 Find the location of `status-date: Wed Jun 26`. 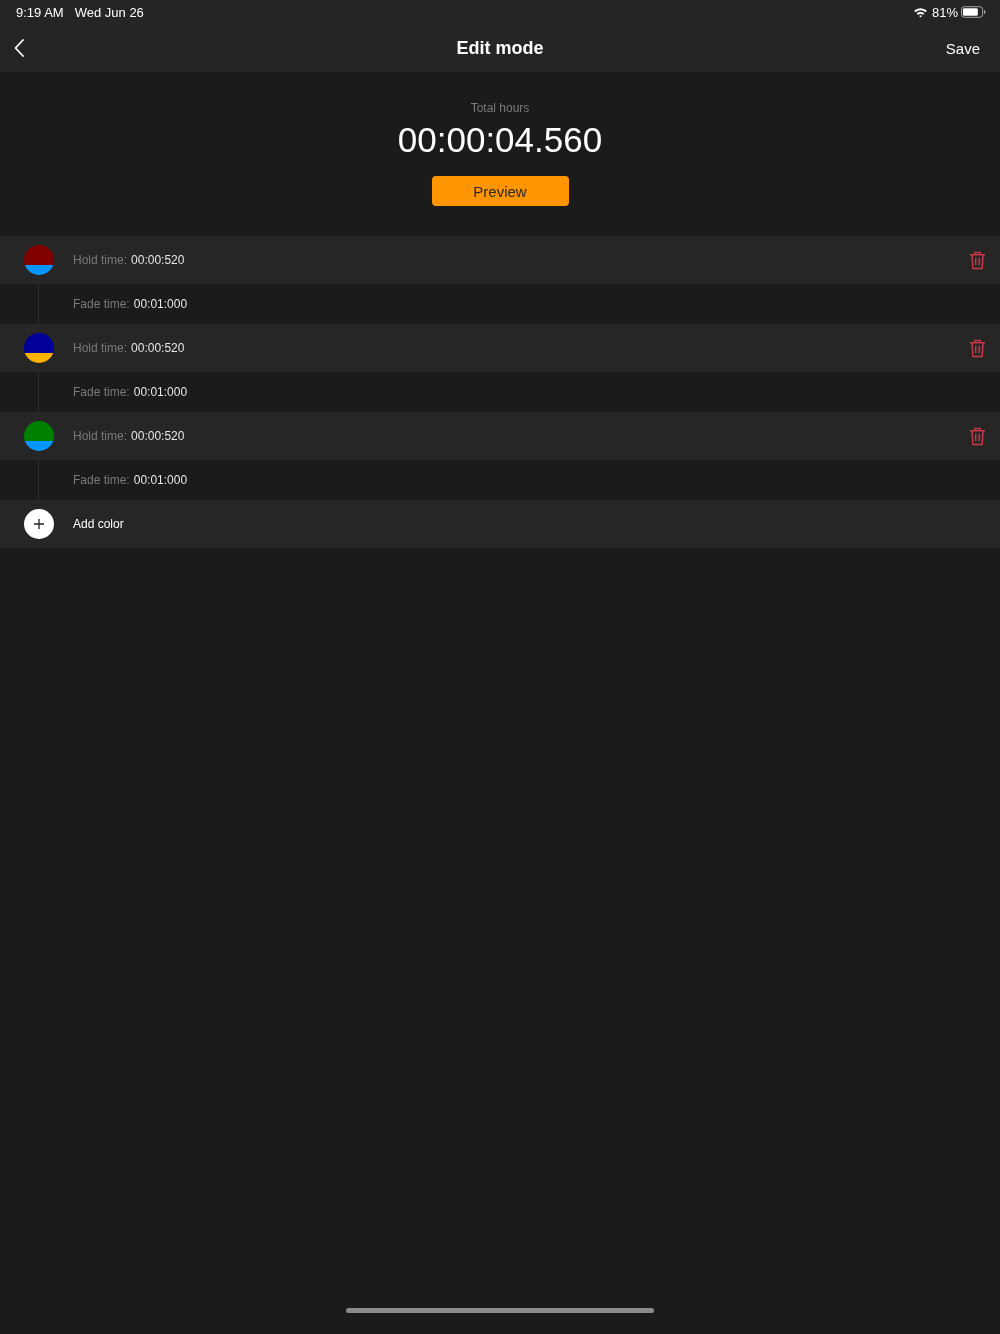

status-date: Wed Jun 26 is located at coordinates (109, 12).